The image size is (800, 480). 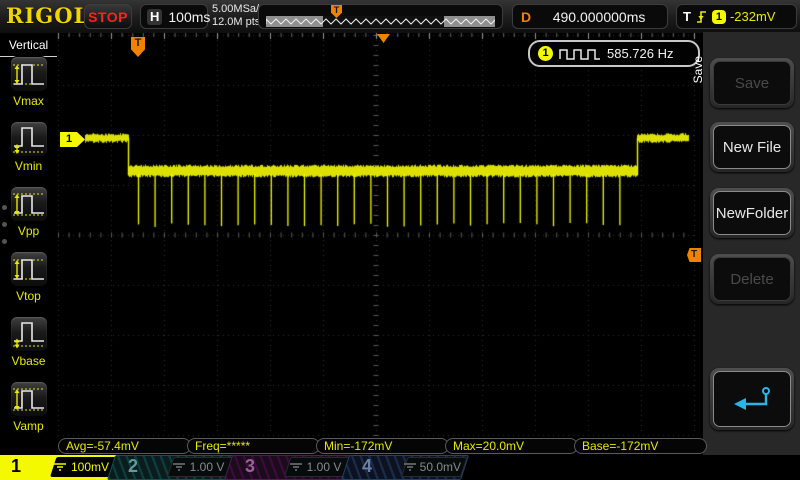 What do you see at coordinates (28, 334) in the screenshot?
I see `vbase-icon` at bounding box center [28, 334].